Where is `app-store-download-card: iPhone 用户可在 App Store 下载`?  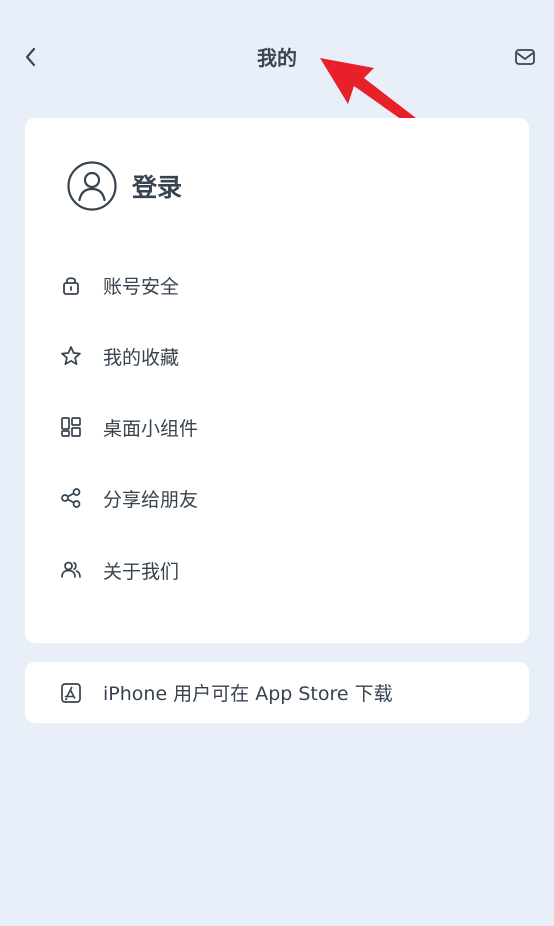
app-store-download-card: iPhone 用户可在 App Store 下载 is located at coordinates (277, 692).